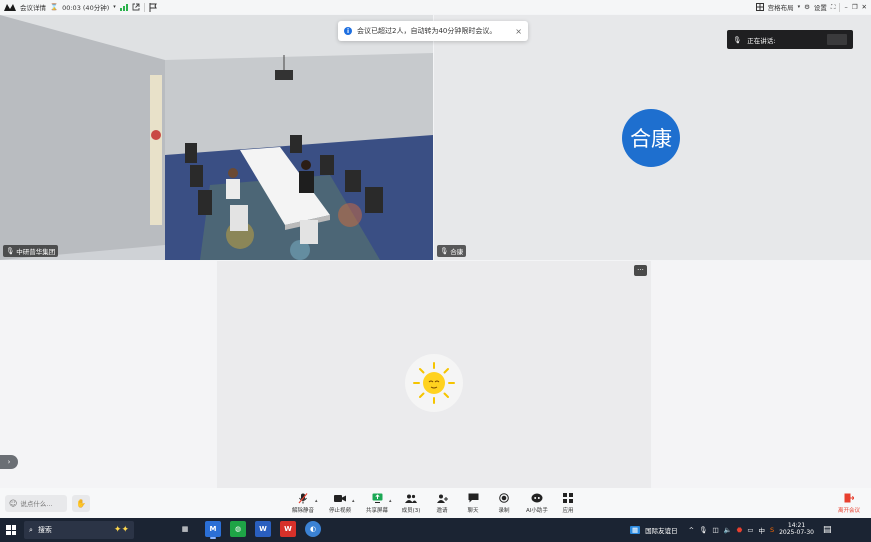 This screenshot has height=542, width=871. Describe the element at coordinates (411, 511) in the screenshot. I see `tool-label: 成员(3)` at that location.